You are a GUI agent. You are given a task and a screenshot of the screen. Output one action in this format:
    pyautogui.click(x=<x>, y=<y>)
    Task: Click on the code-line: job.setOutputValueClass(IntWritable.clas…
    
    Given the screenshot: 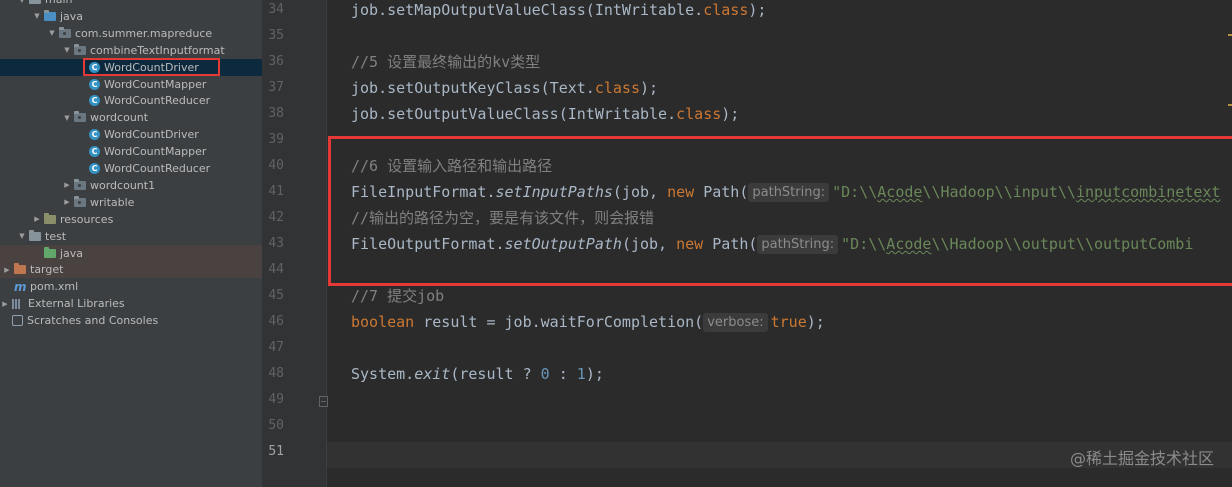 What is the action you would take?
    pyautogui.click(x=545, y=114)
    